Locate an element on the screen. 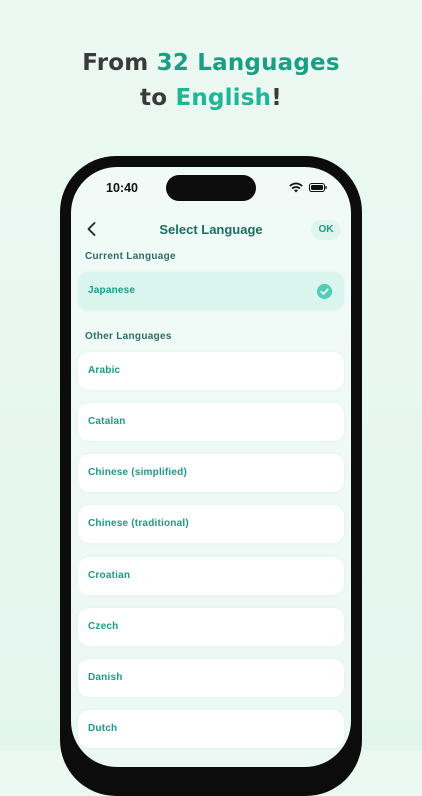  current-language-row: Japanese is located at coordinates (211, 291).